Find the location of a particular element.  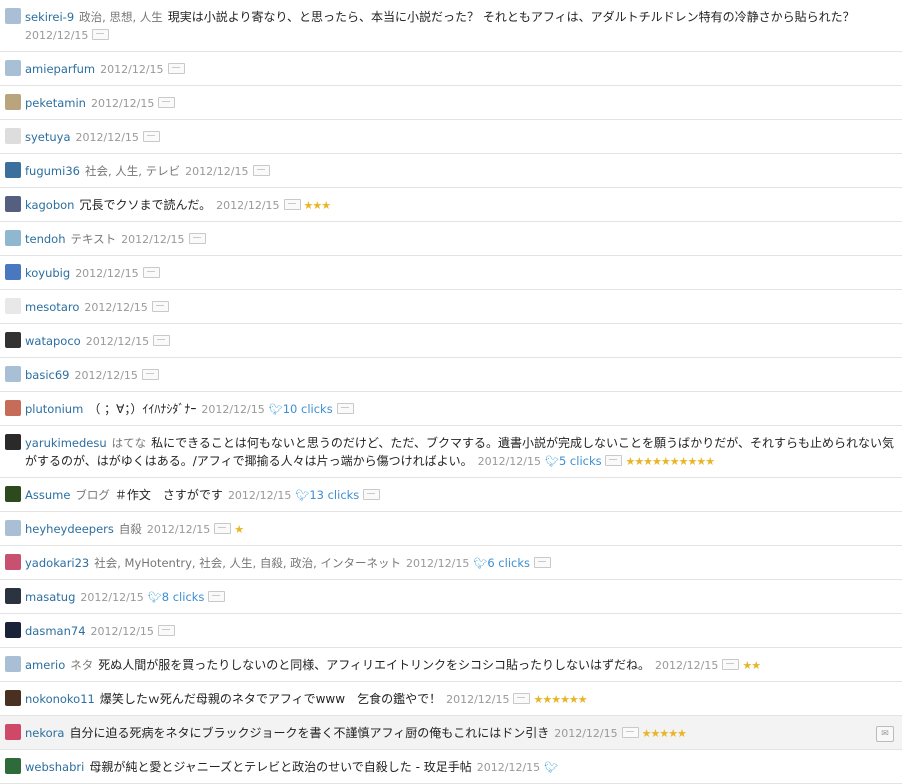

star-icon: ★★★ is located at coordinates (318, 205).